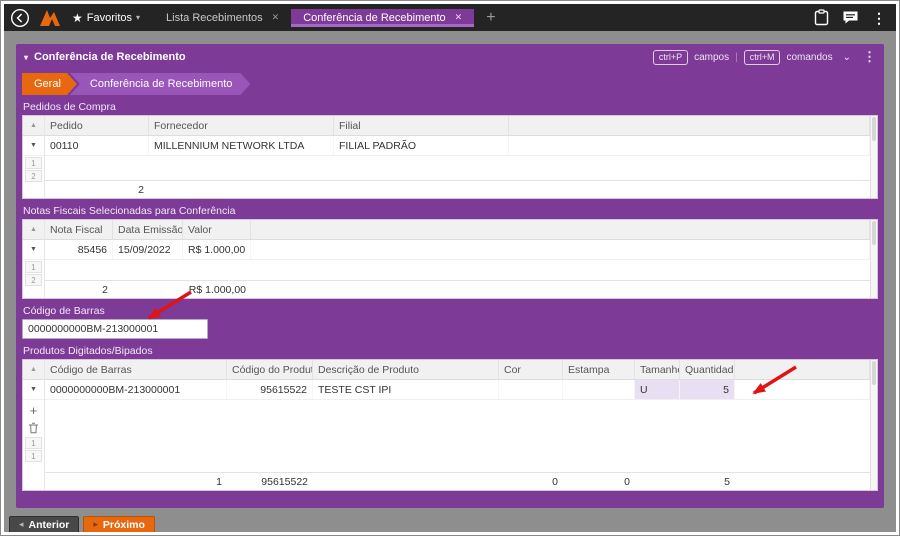 This screenshot has width=900, height=536. Describe the element at coordinates (421, 125) in the screenshot. I see `column-header-filial: Filial` at that location.